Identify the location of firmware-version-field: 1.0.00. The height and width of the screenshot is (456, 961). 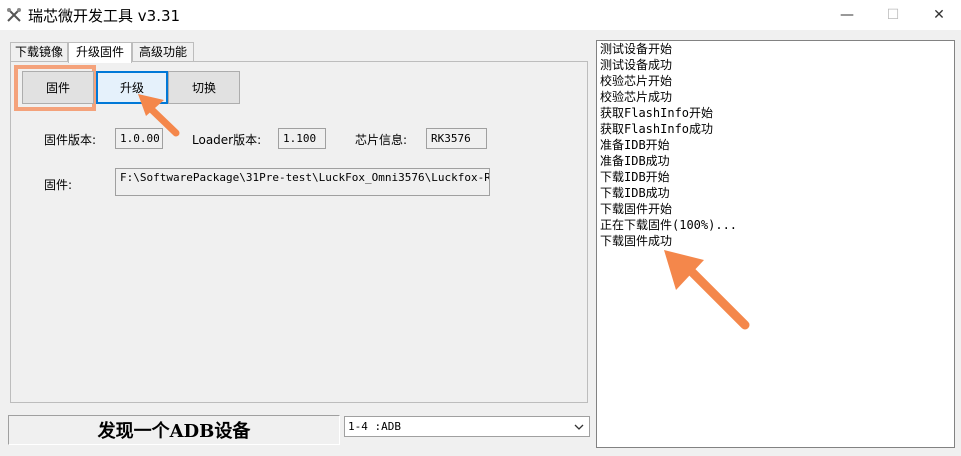
(139, 138).